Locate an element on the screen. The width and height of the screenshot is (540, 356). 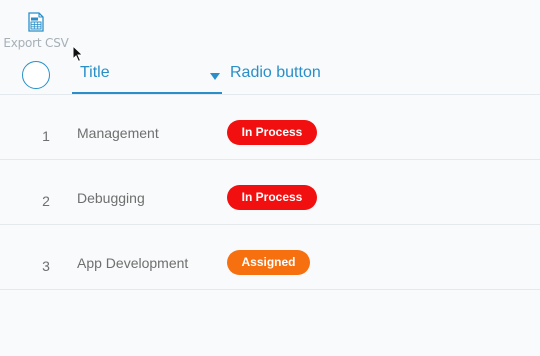
row-number: 1 is located at coordinates (46, 136).